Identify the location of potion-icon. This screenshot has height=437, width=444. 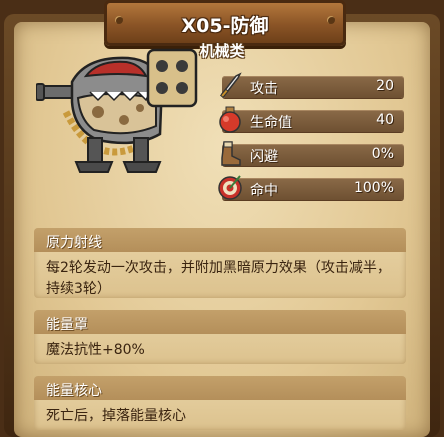
(230, 119).